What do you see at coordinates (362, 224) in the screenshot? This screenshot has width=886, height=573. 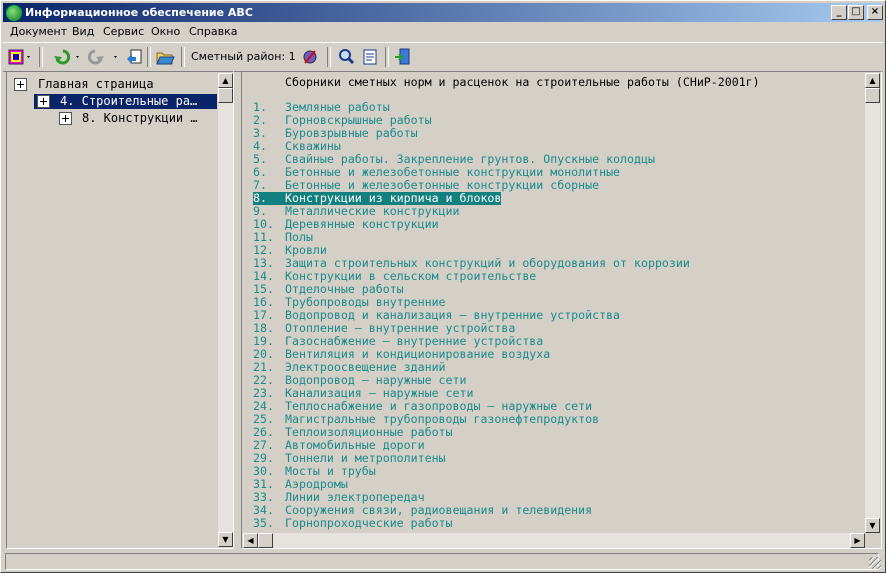 I see `collection-title: Деревянные конструкции` at bounding box center [362, 224].